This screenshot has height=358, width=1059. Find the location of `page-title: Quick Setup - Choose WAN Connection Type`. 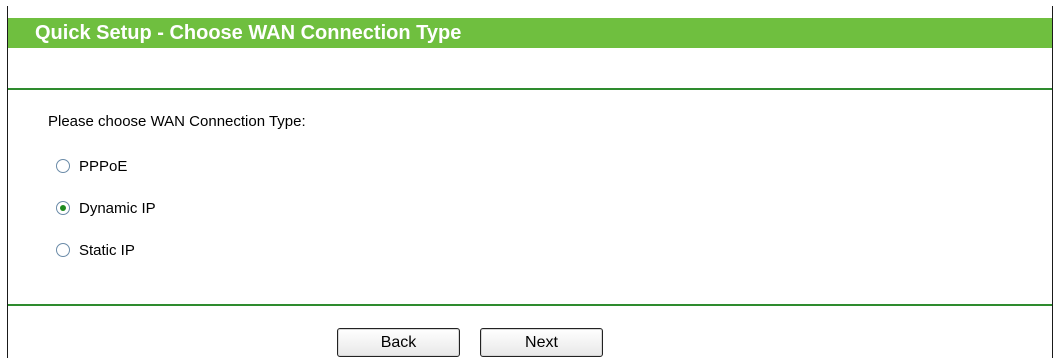

page-title: Quick Setup - Choose WAN Connection Type is located at coordinates (530, 33).